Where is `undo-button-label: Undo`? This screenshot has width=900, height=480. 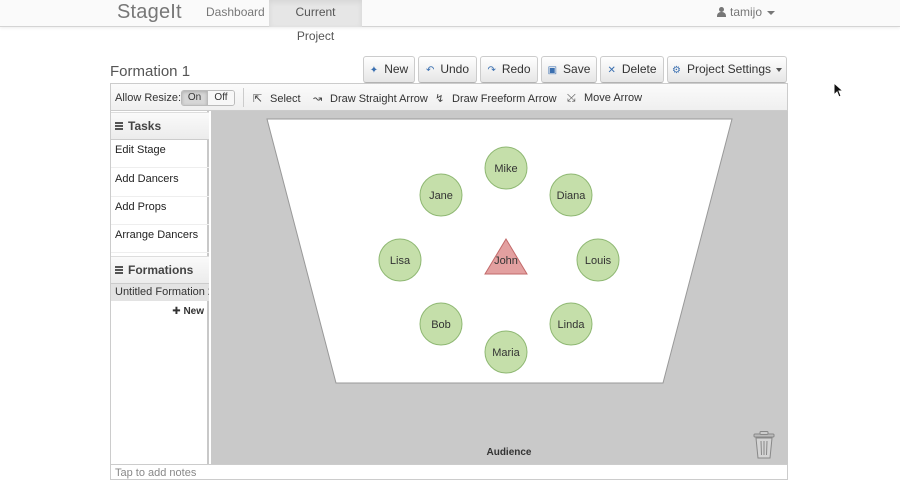 undo-button-label: Undo is located at coordinates (455, 69).